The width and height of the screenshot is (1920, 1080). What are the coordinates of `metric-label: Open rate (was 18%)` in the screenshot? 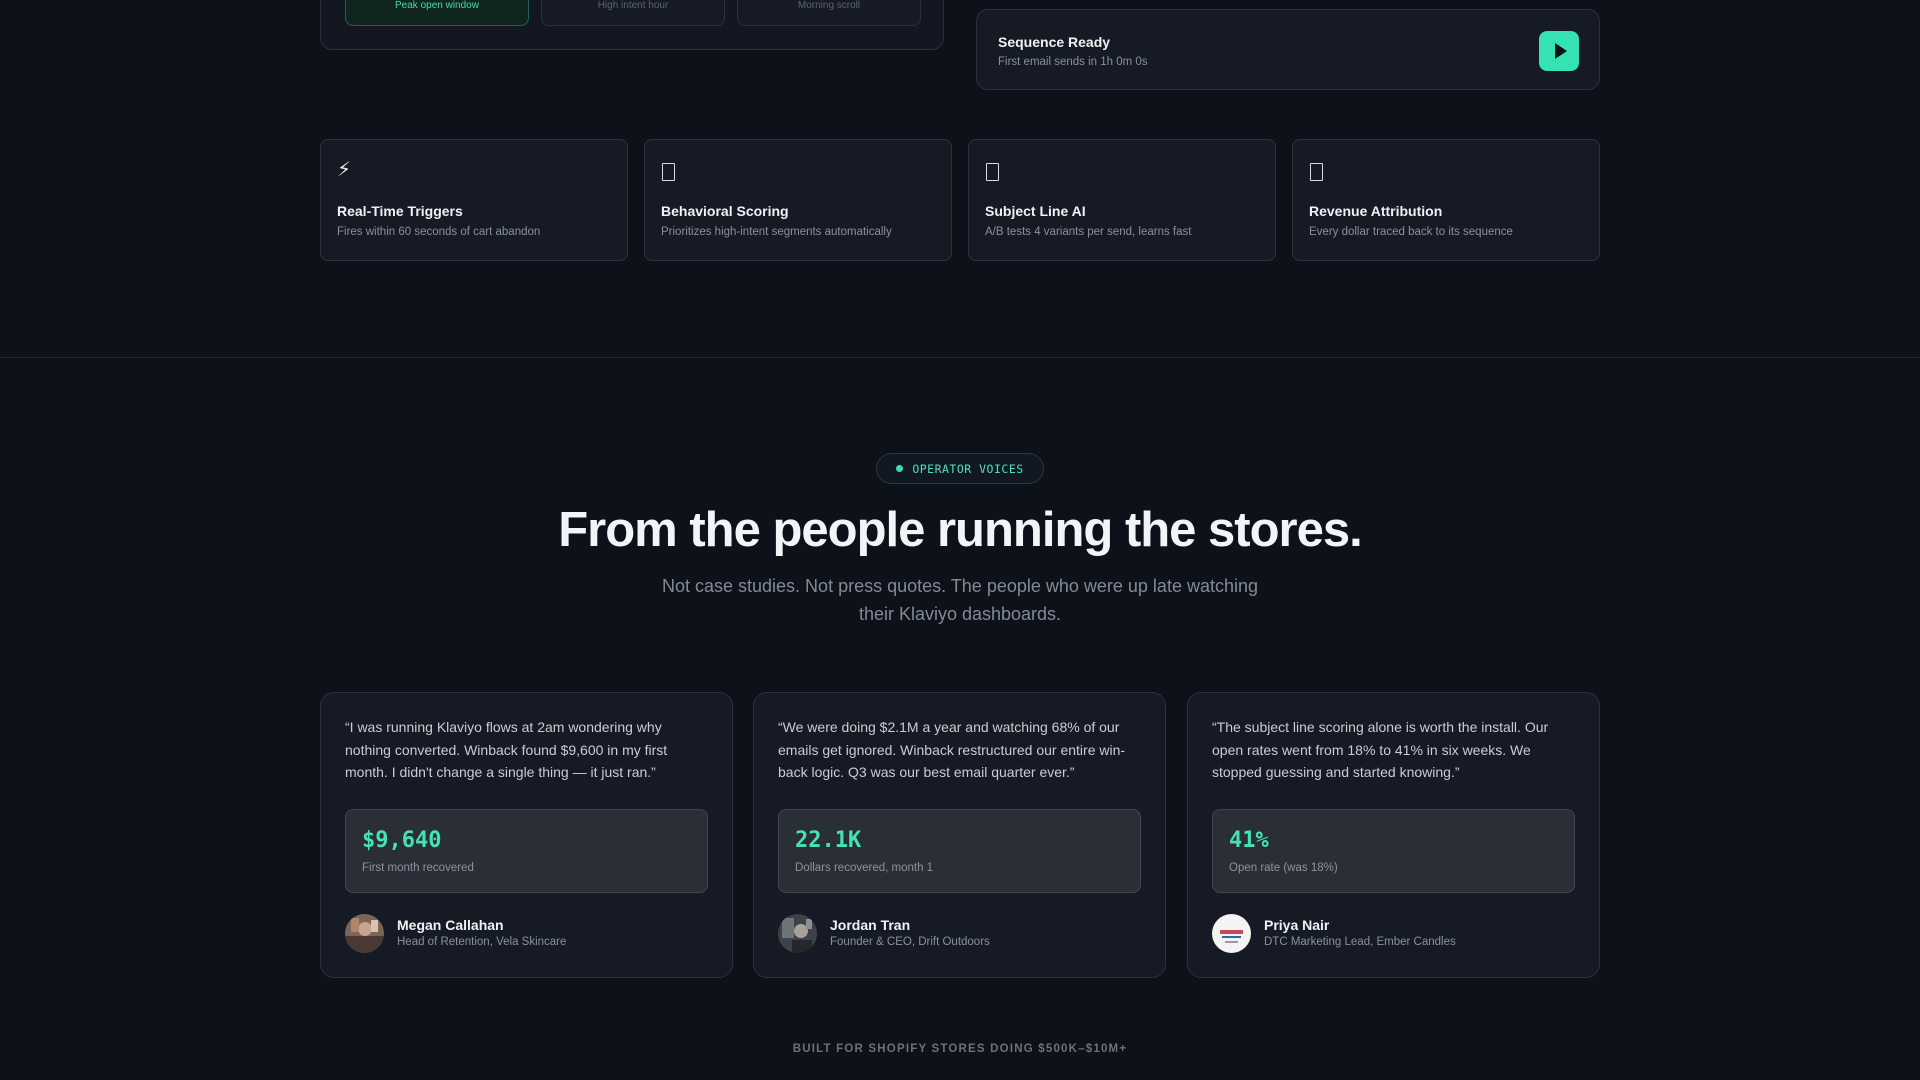 It's located at (1283, 868).